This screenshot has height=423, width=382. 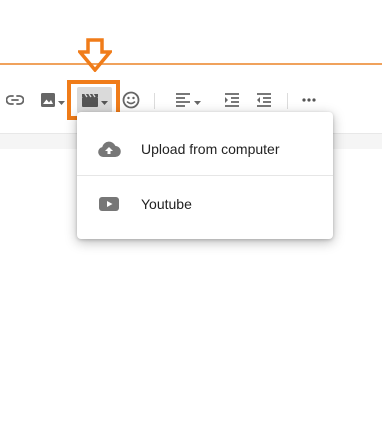 I want to click on menu-item-upload-from-computer: Upload from computer, so click(x=205, y=148).